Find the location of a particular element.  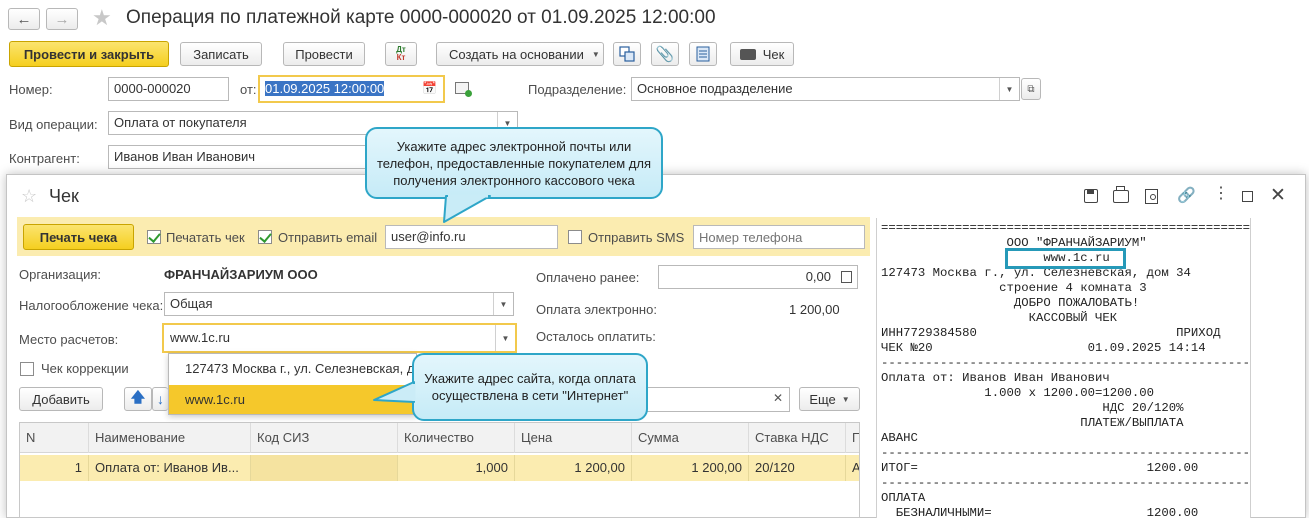

preview-icon is located at coordinates (1151, 196).